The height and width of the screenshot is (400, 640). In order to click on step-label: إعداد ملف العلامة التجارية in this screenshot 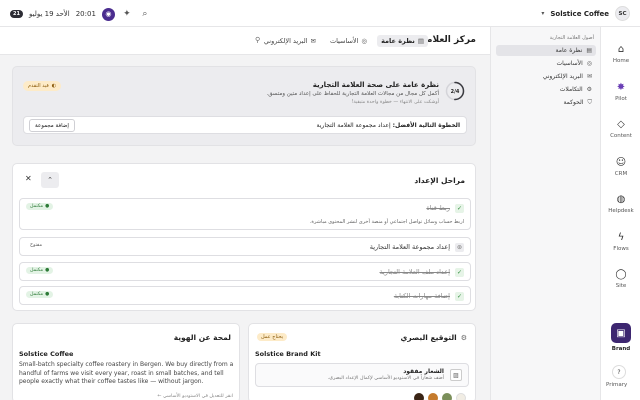, I will do `click(414, 272)`.